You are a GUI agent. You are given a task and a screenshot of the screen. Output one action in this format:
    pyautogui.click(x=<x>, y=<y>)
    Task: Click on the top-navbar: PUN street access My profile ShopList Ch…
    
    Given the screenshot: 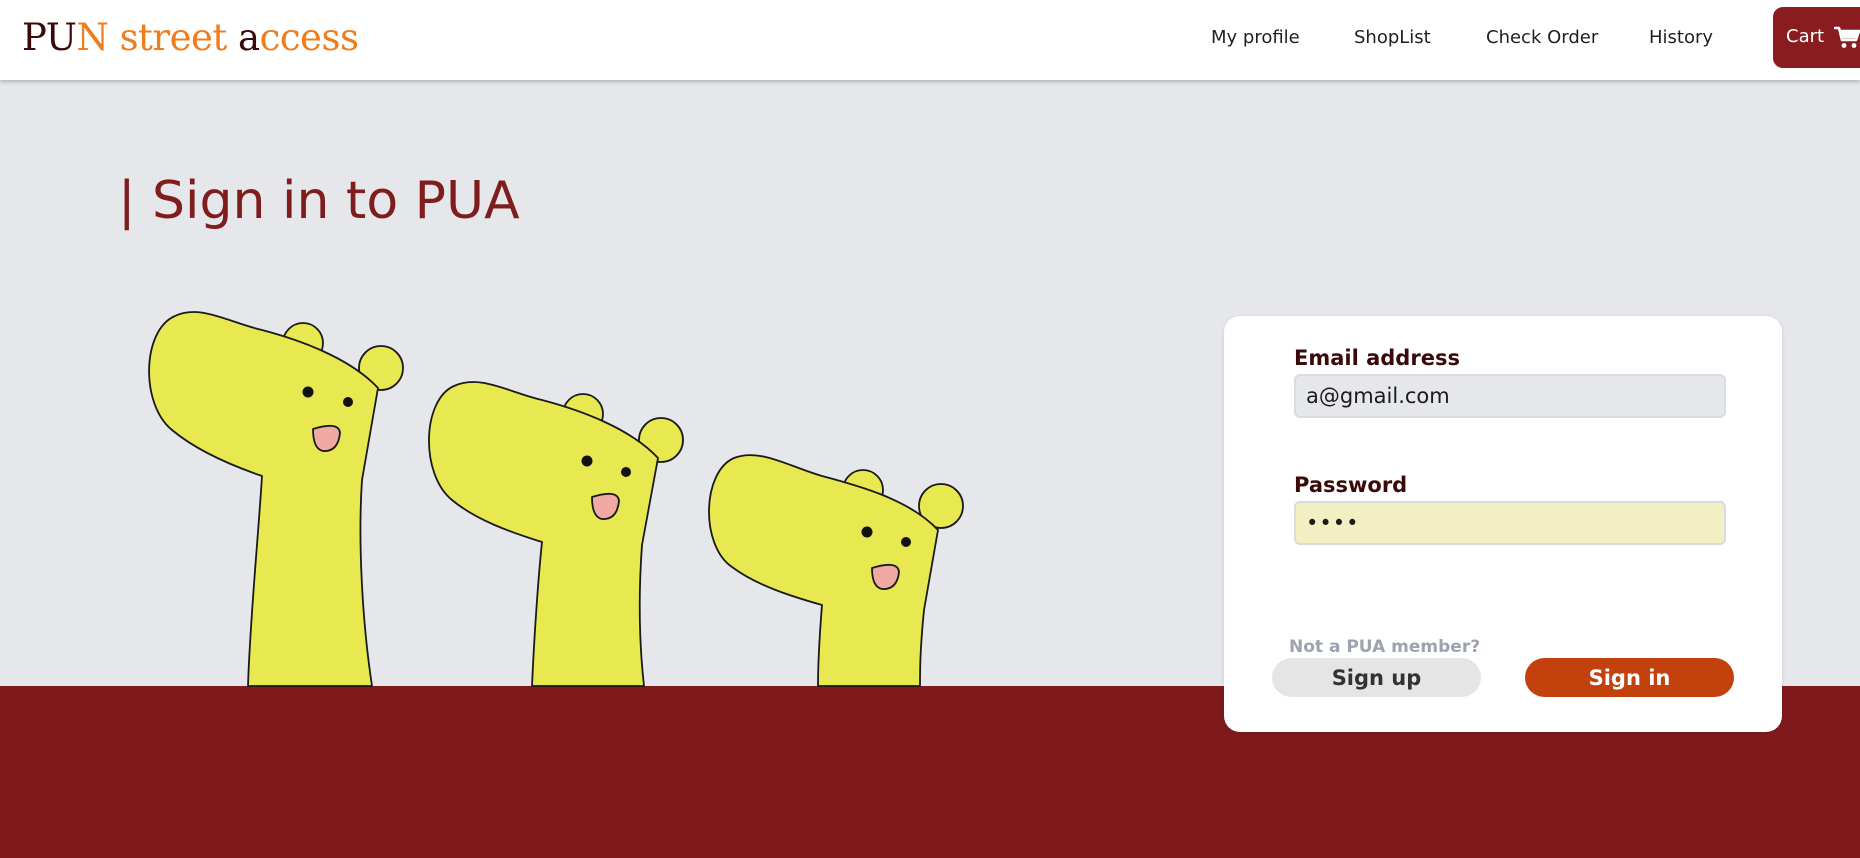 What is the action you would take?
    pyautogui.click(x=930, y=40)
    